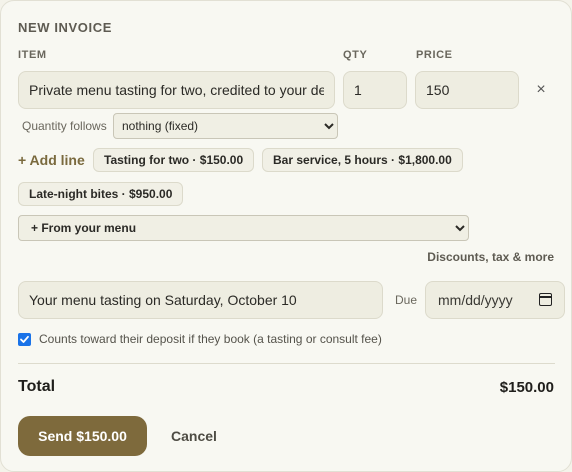 This screenshot has height=472, width=572. Describe the element at coordinates (434, 55) in the screenshot. I see `price-column-label: PRICE` at that location.